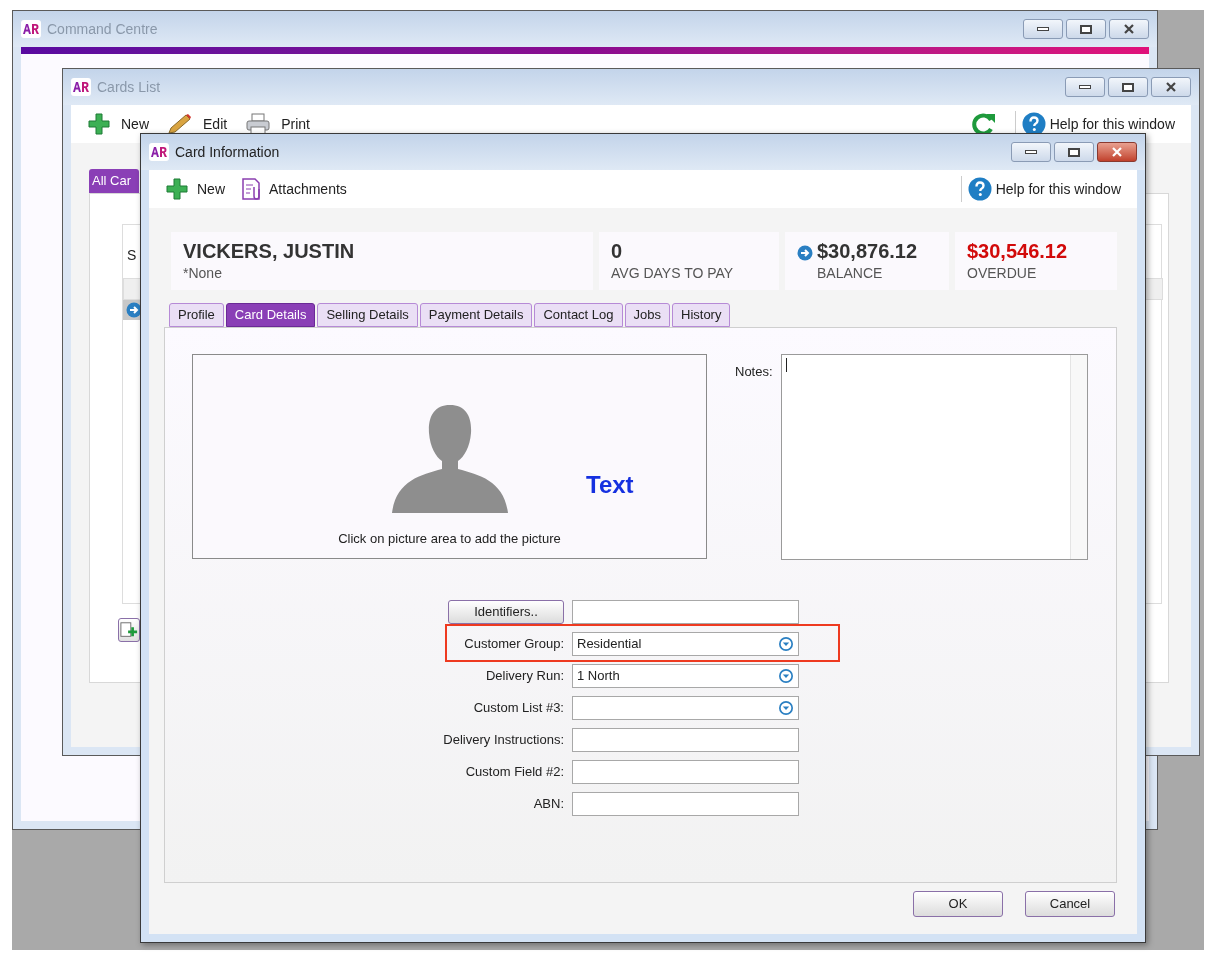 This screenshot has height=962, width=1222. What do you see at coordinates (610, 485) in the screenshot?
I see `annotation-label: Text` at bounding box center [610, 485].